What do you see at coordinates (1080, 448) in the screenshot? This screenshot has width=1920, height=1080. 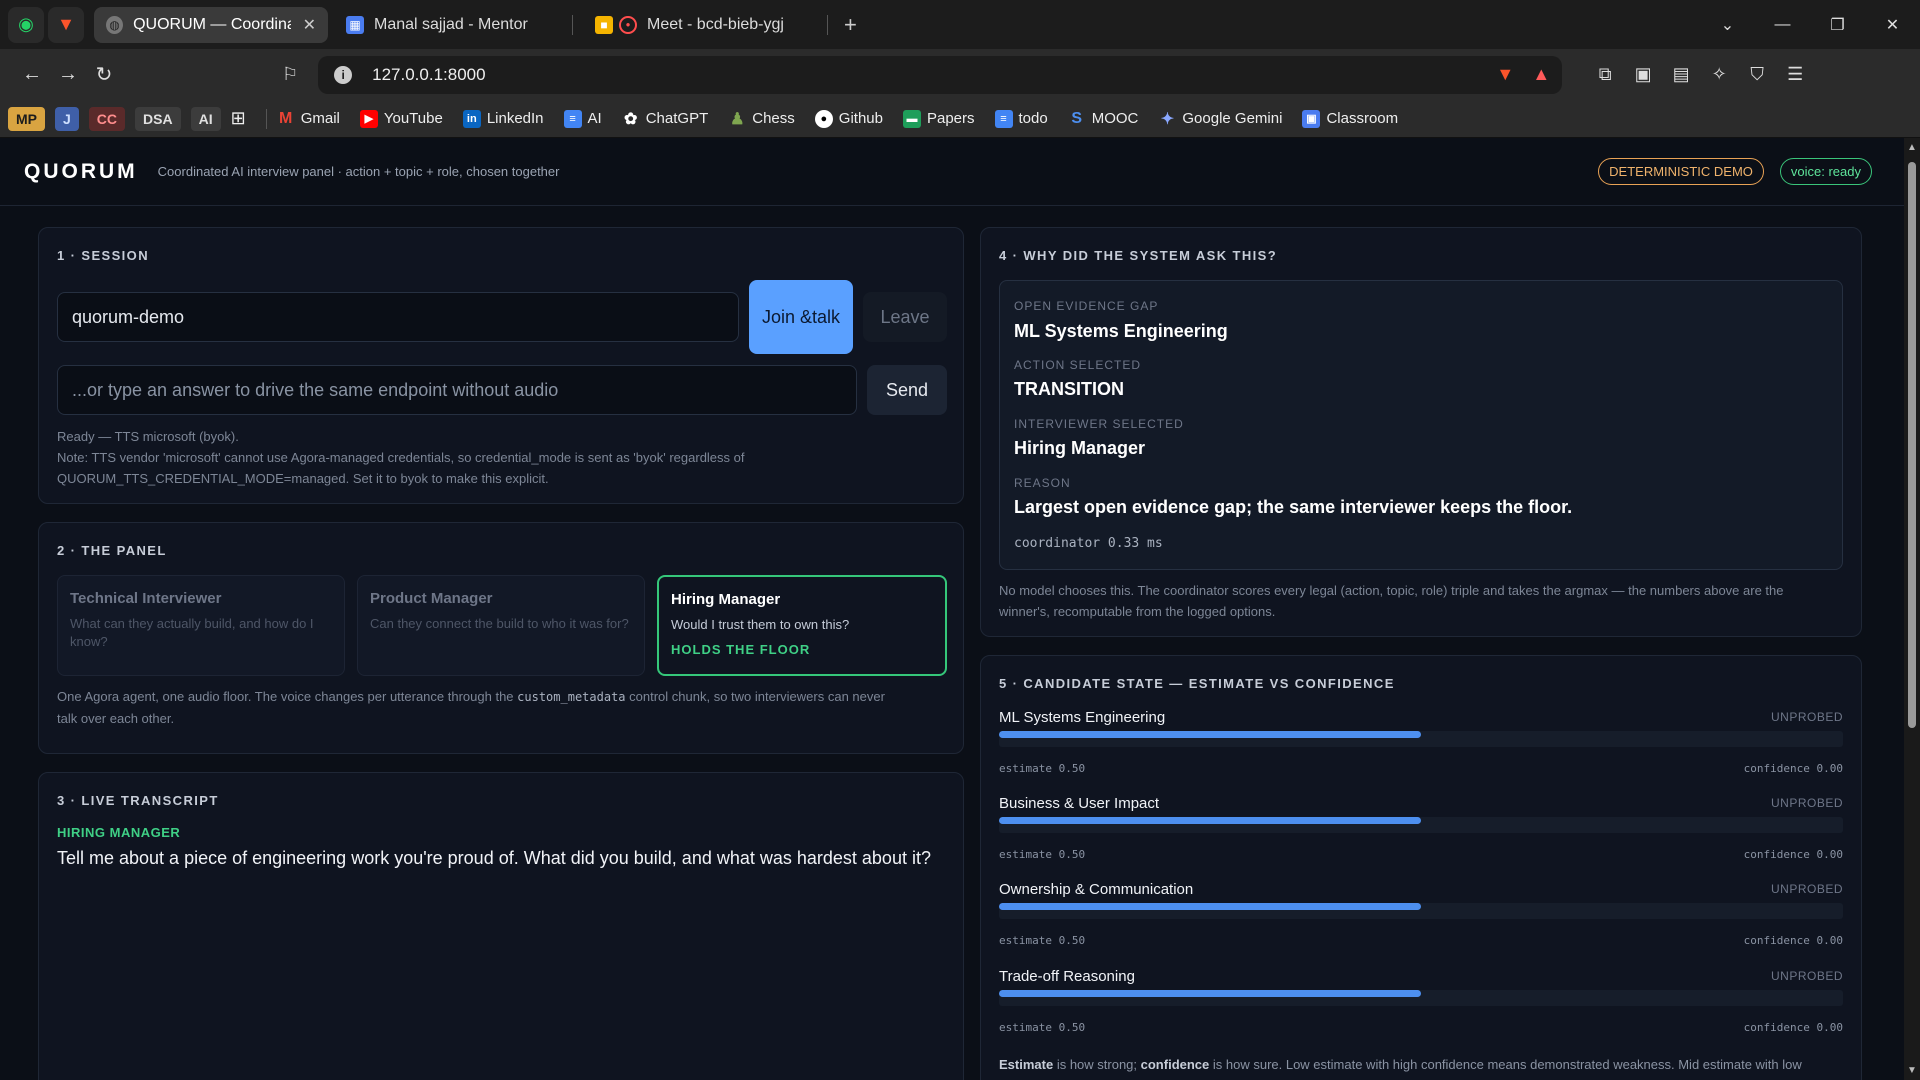 I see `interviewer-value: Hiring Manager` at bounding box center [1080, 448].